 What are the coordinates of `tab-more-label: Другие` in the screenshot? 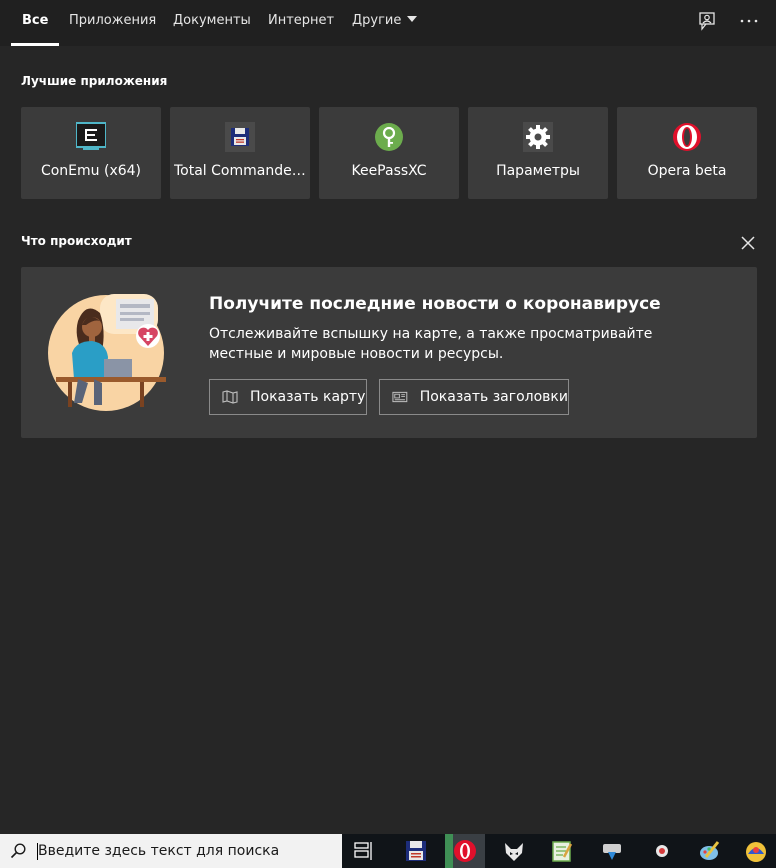 It's located at (377, 20).